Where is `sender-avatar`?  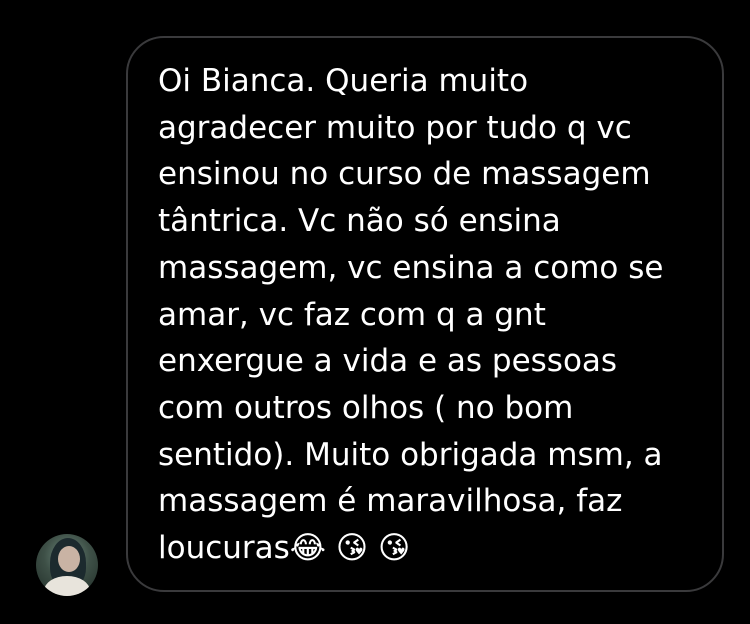 sender-avatar is located at coordinates (67, 565).